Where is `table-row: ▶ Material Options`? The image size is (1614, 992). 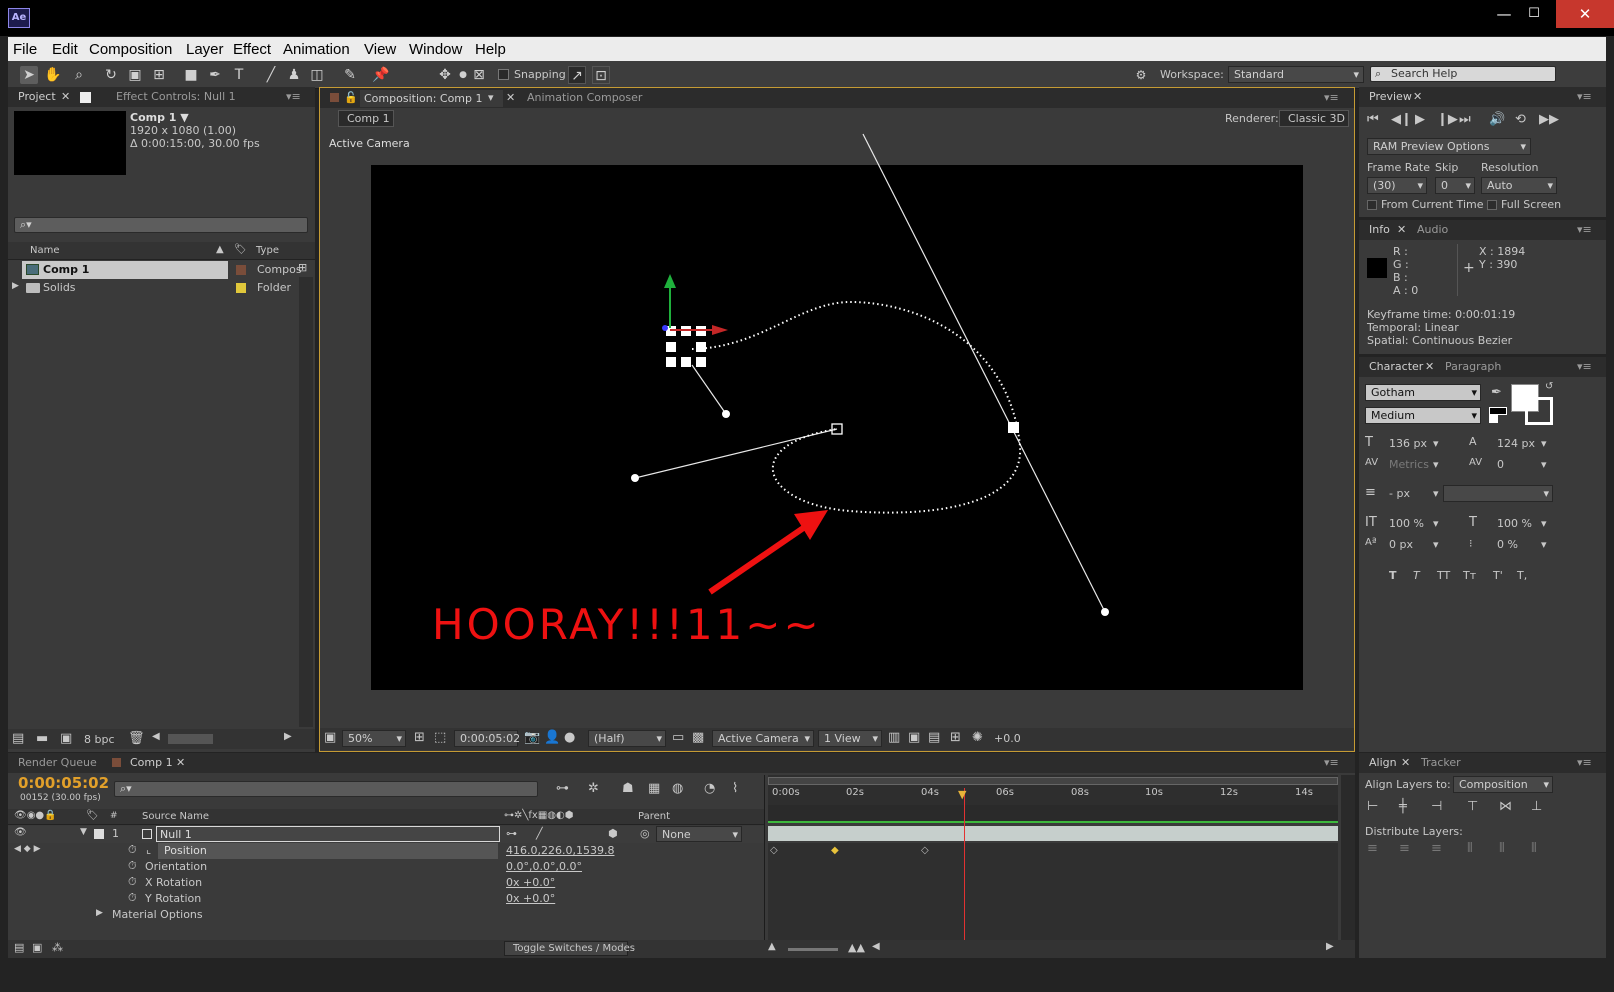 table-row: ▶ Material Options is located at coordinates (386, 915).